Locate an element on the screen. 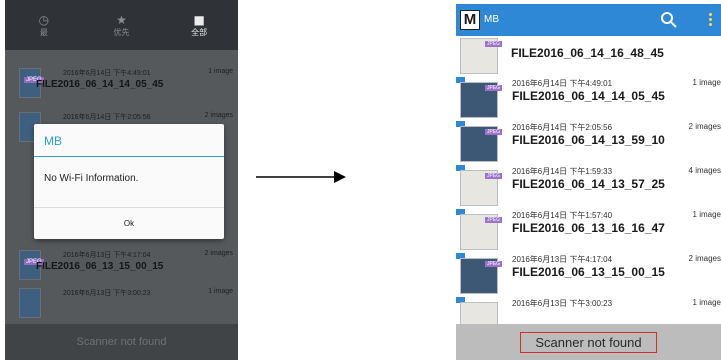 The image size is (721, 360). thumbnail is located at coordinates (30, 303).